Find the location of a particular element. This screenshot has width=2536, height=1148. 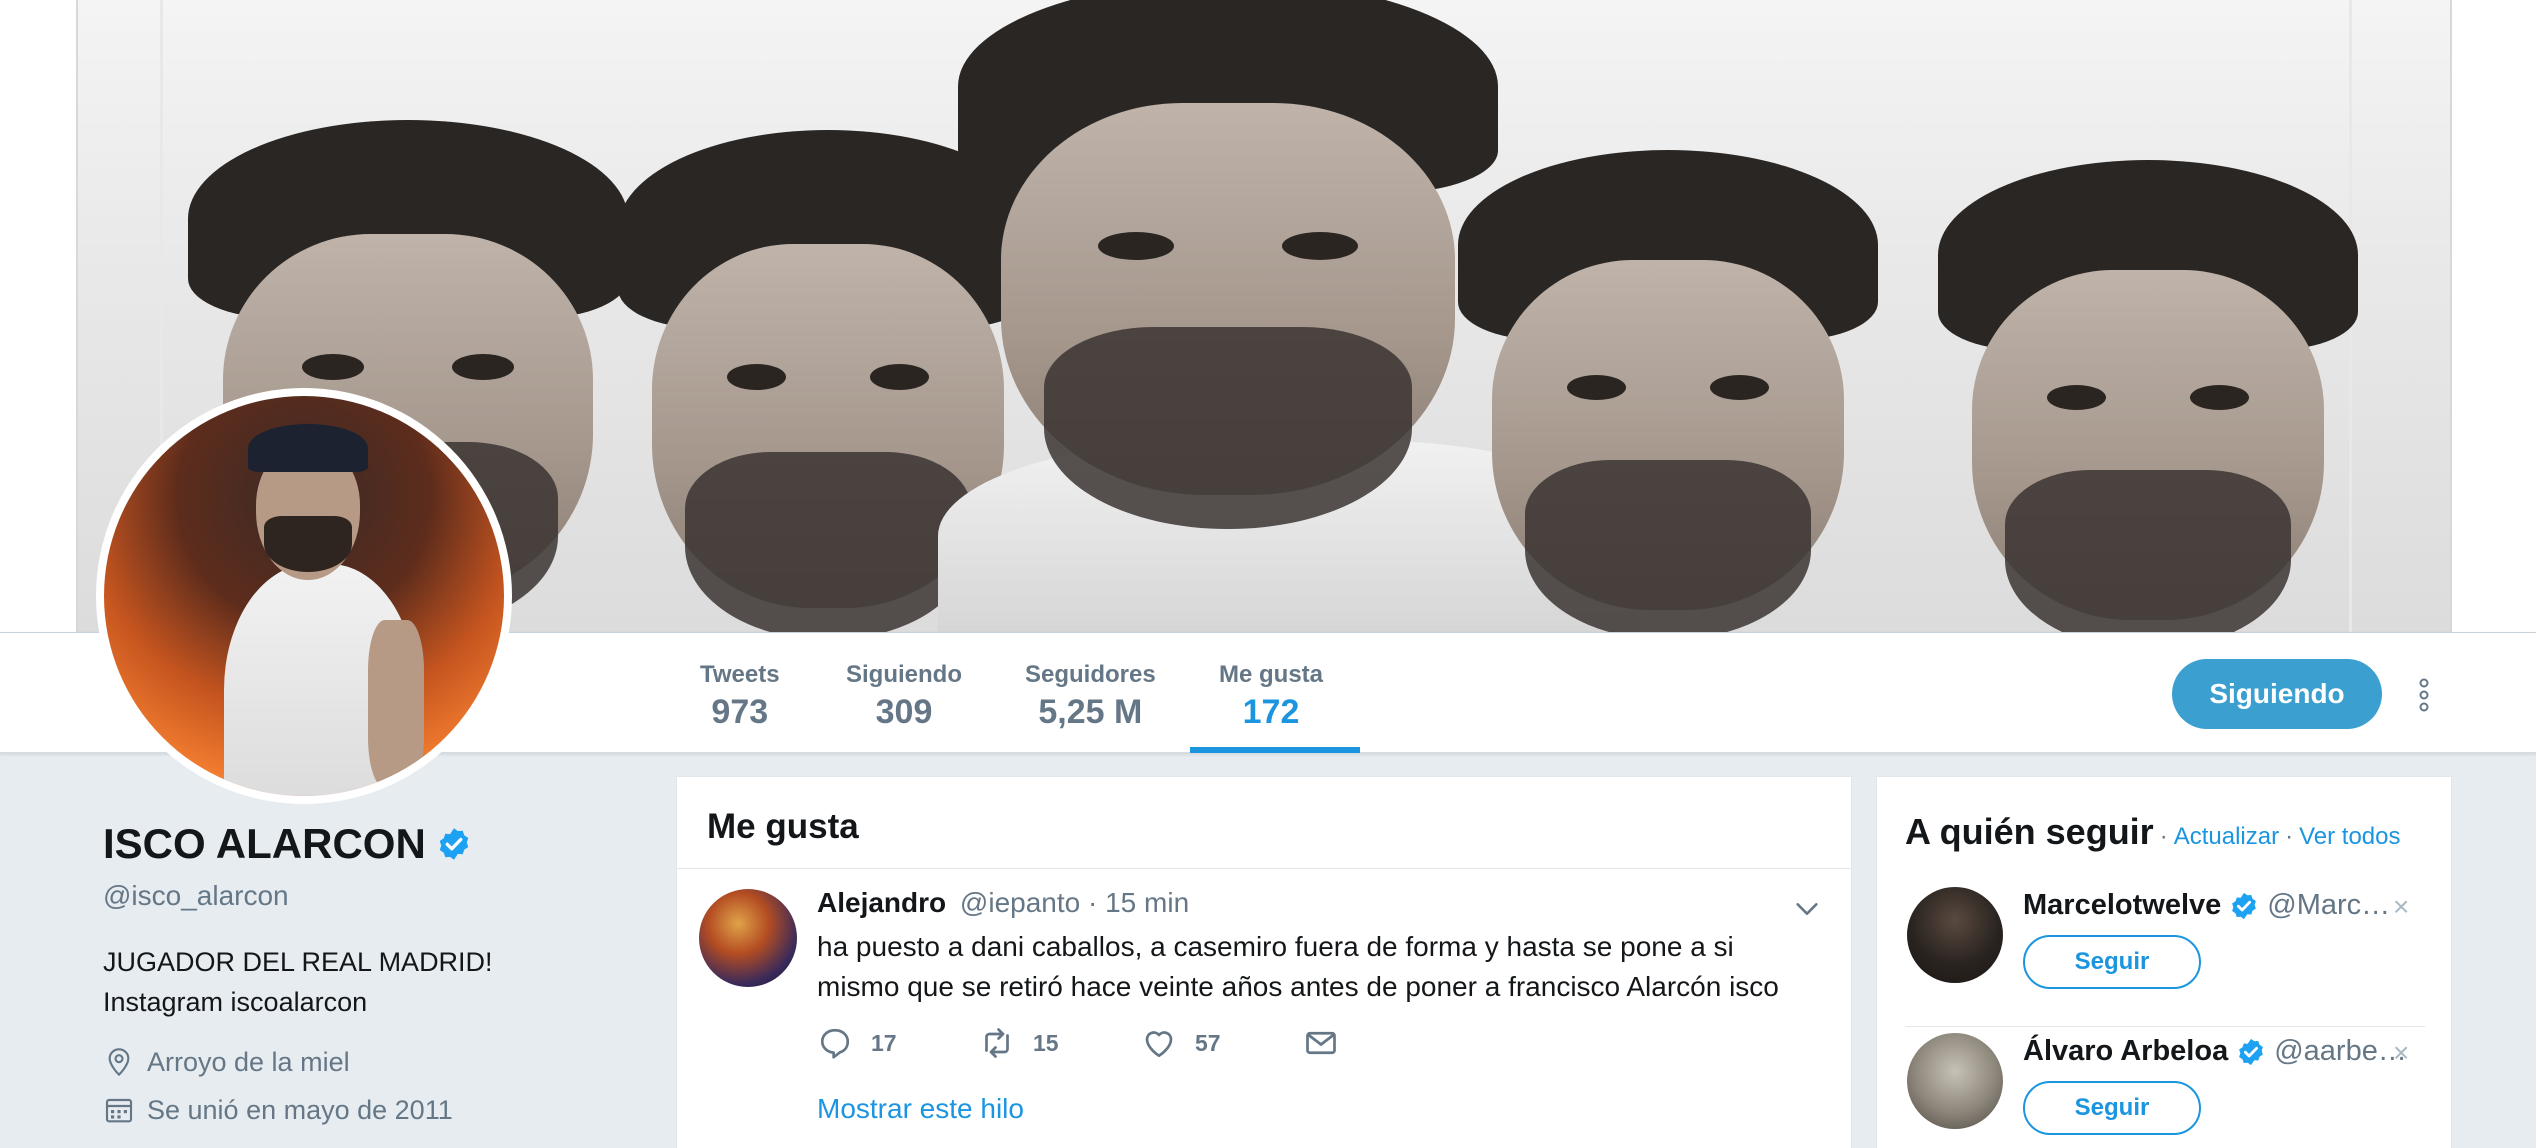

tweet-author-handle: @iepanto is located at coordinates (1020, 902).